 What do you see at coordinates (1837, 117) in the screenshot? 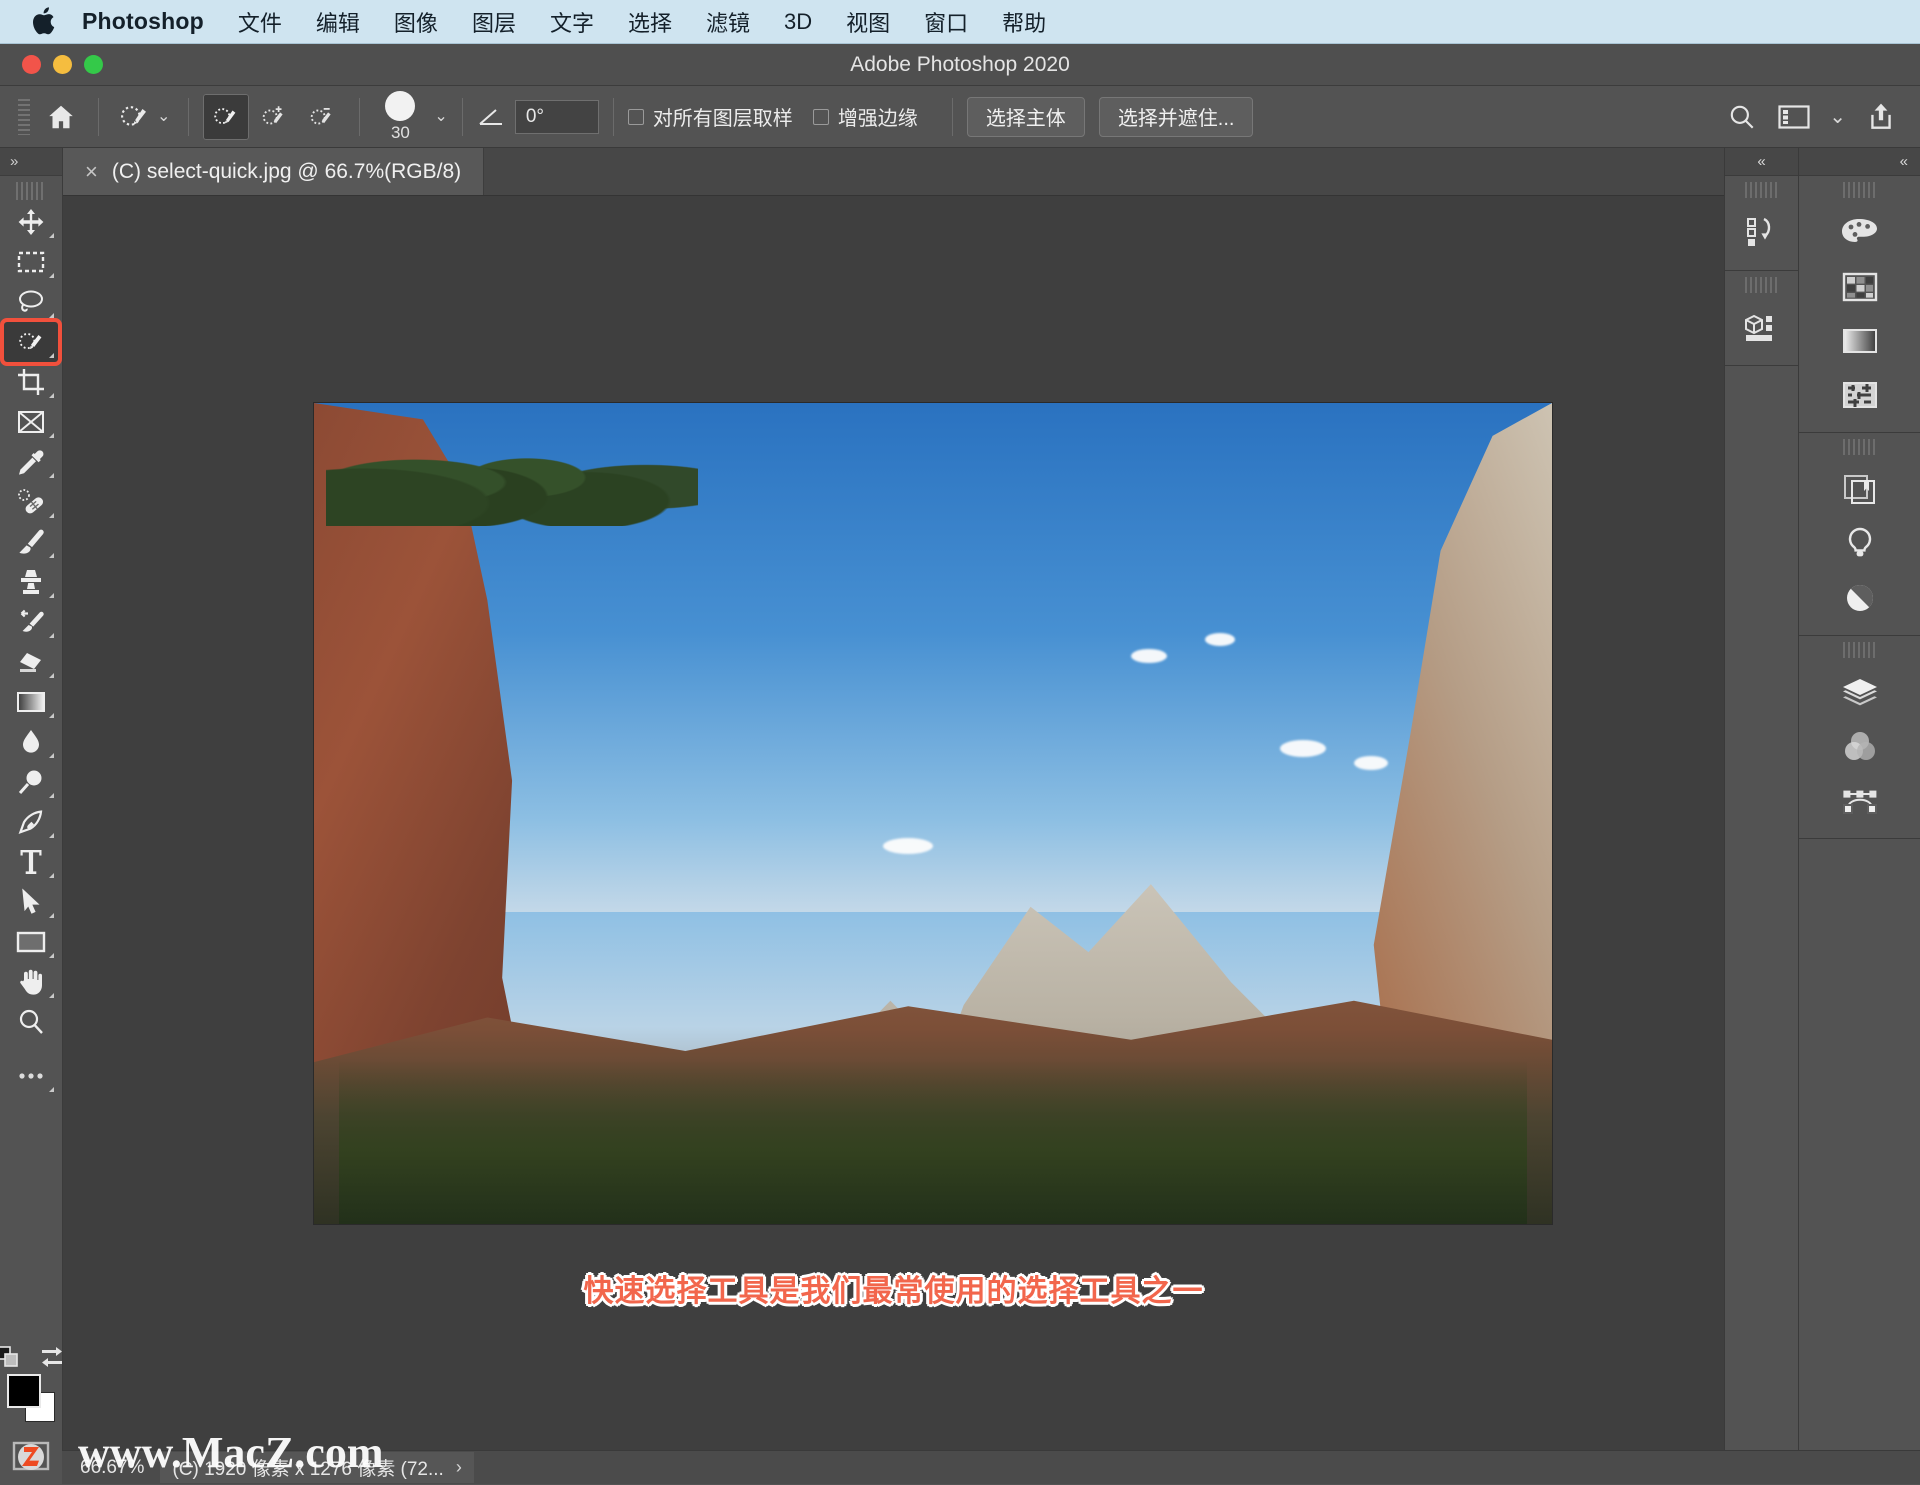
I see `workspace-chevron-down-icon: ⌄` at bounding box center [1837, 117].